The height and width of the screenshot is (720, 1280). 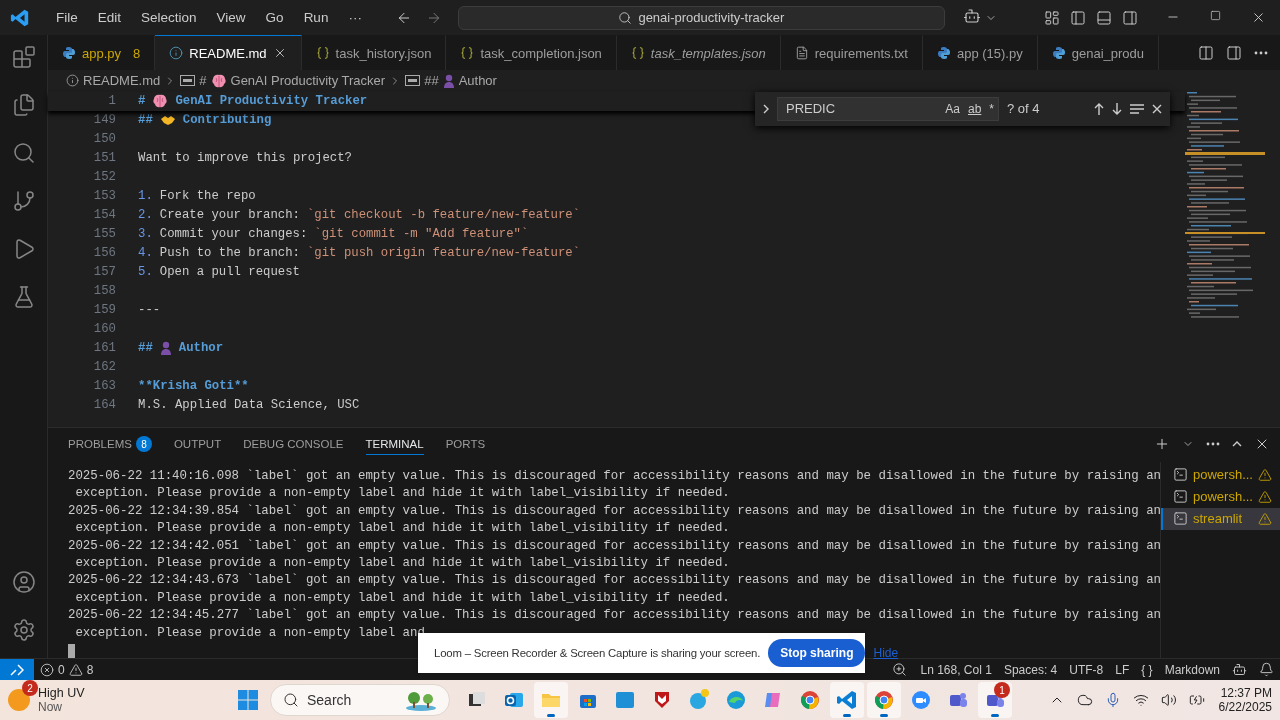 What do you see at coordinates (1078, 17) in the screenshot?
I see `sidebar-left-icon` at bounding box center [1078, 17].